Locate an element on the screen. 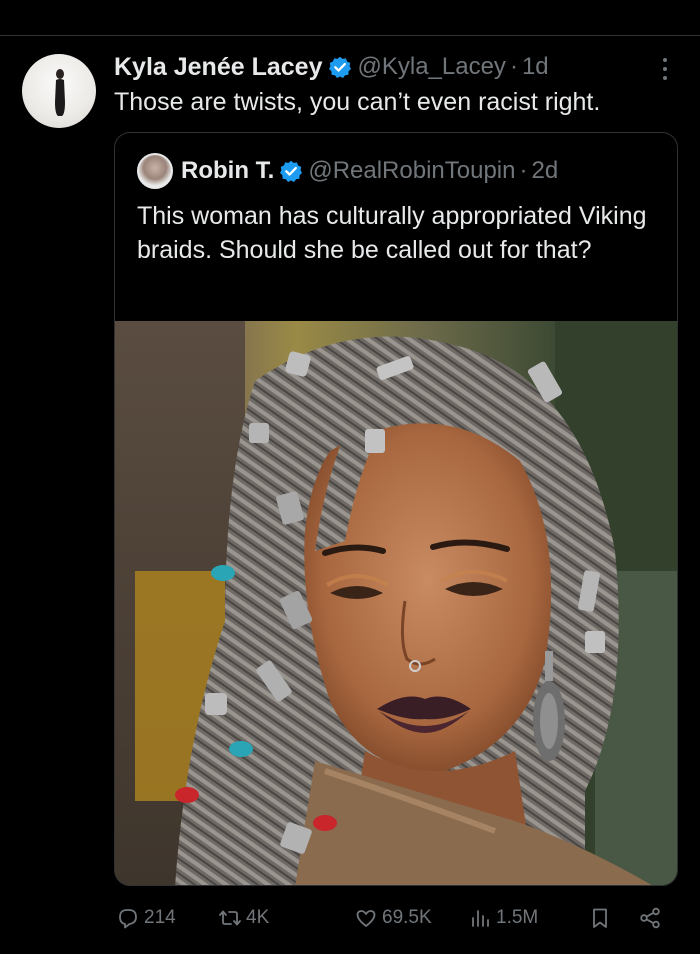 The height and width of the screenshot is (954, 700). heart-icon is located at coordinates (366, 918).